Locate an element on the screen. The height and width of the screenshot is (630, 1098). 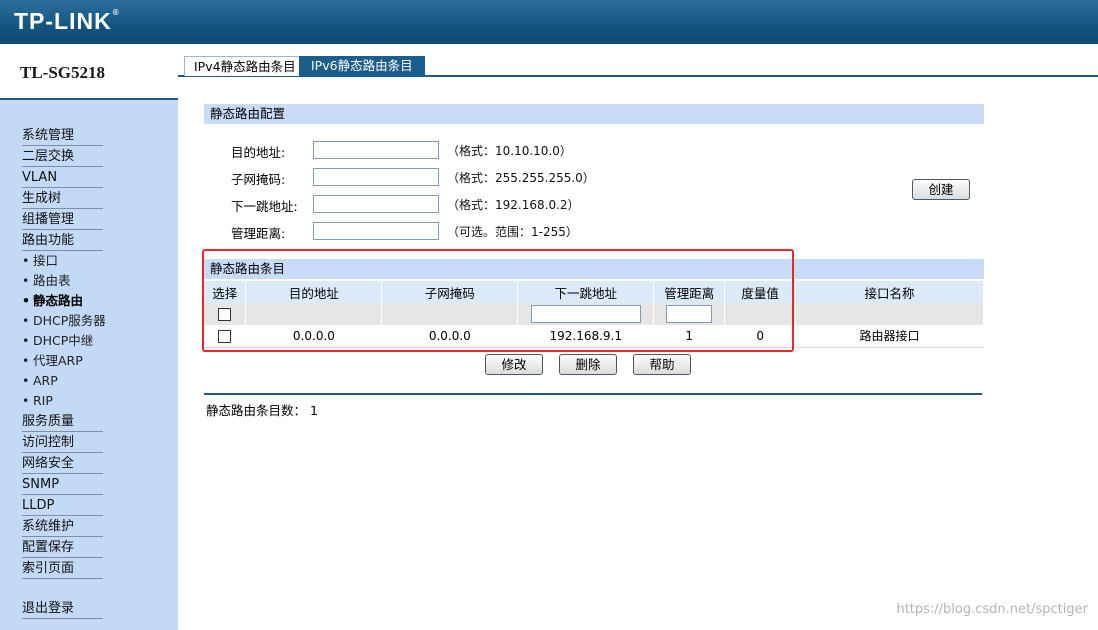
col-metric: 度量值 is located at coordinates (760, 292).